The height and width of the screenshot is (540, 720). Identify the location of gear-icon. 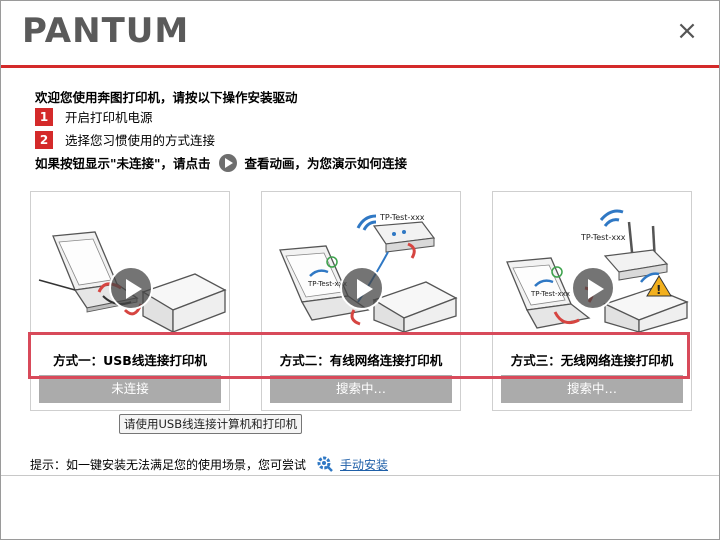
(325, 464).